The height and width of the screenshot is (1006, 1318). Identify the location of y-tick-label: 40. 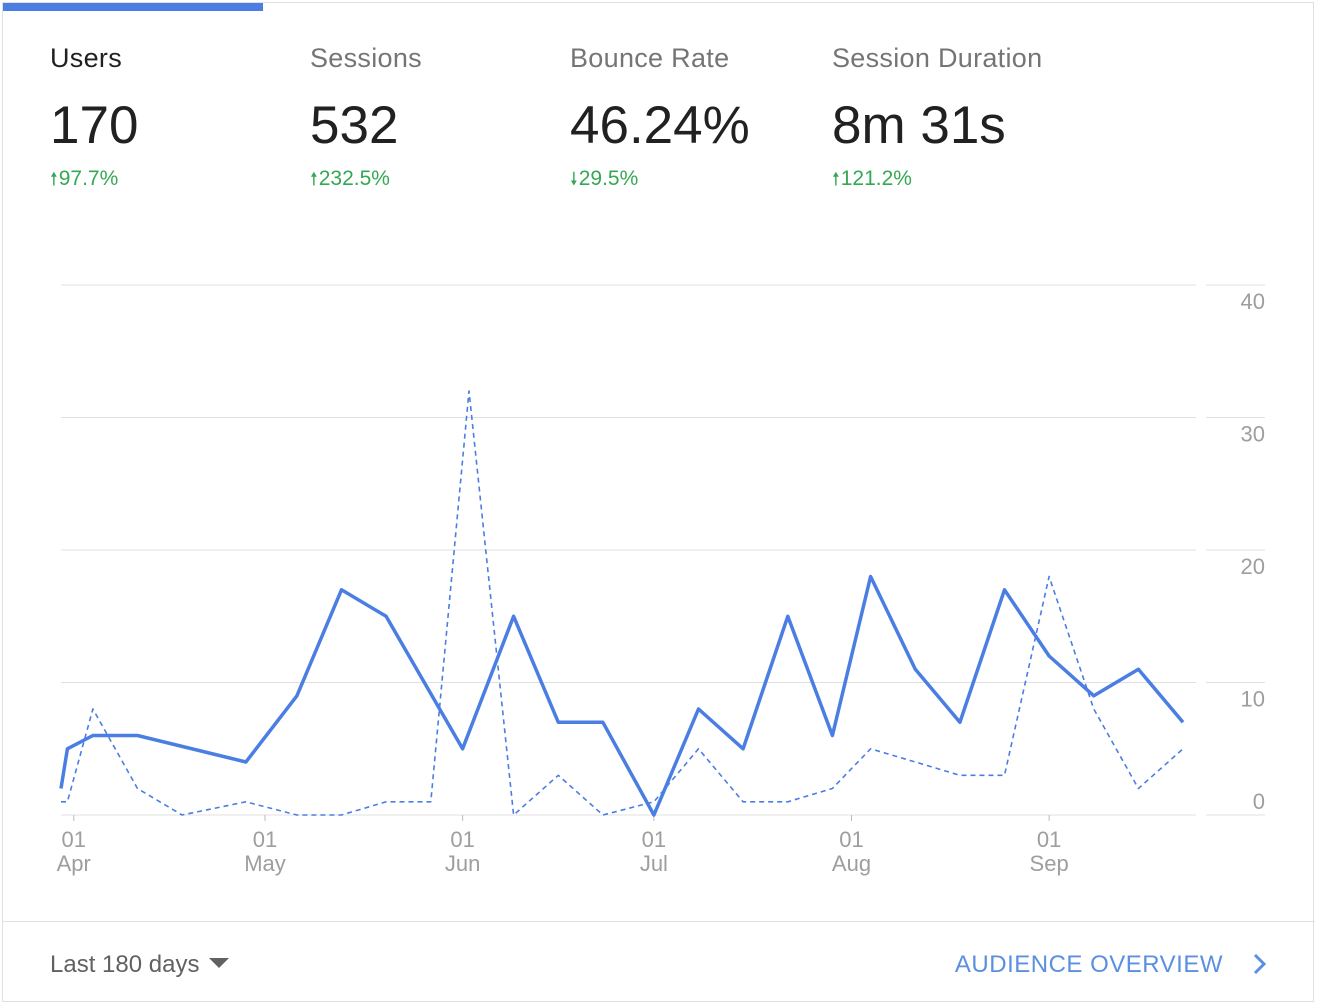
(1253, 301).